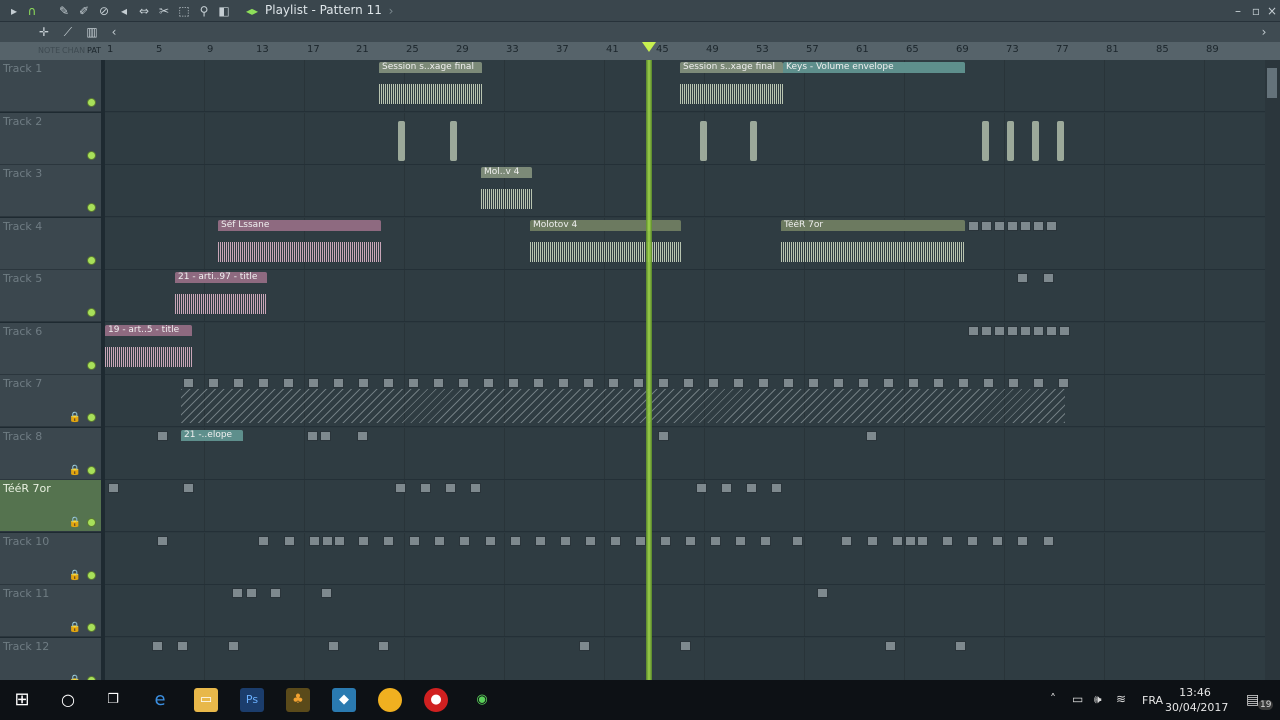 This screenshot has height=720, width=1280. Describe the element at coordinates (430, 86) in the screenshot. I see `playlist-clip: Session s..xage final` at that location.